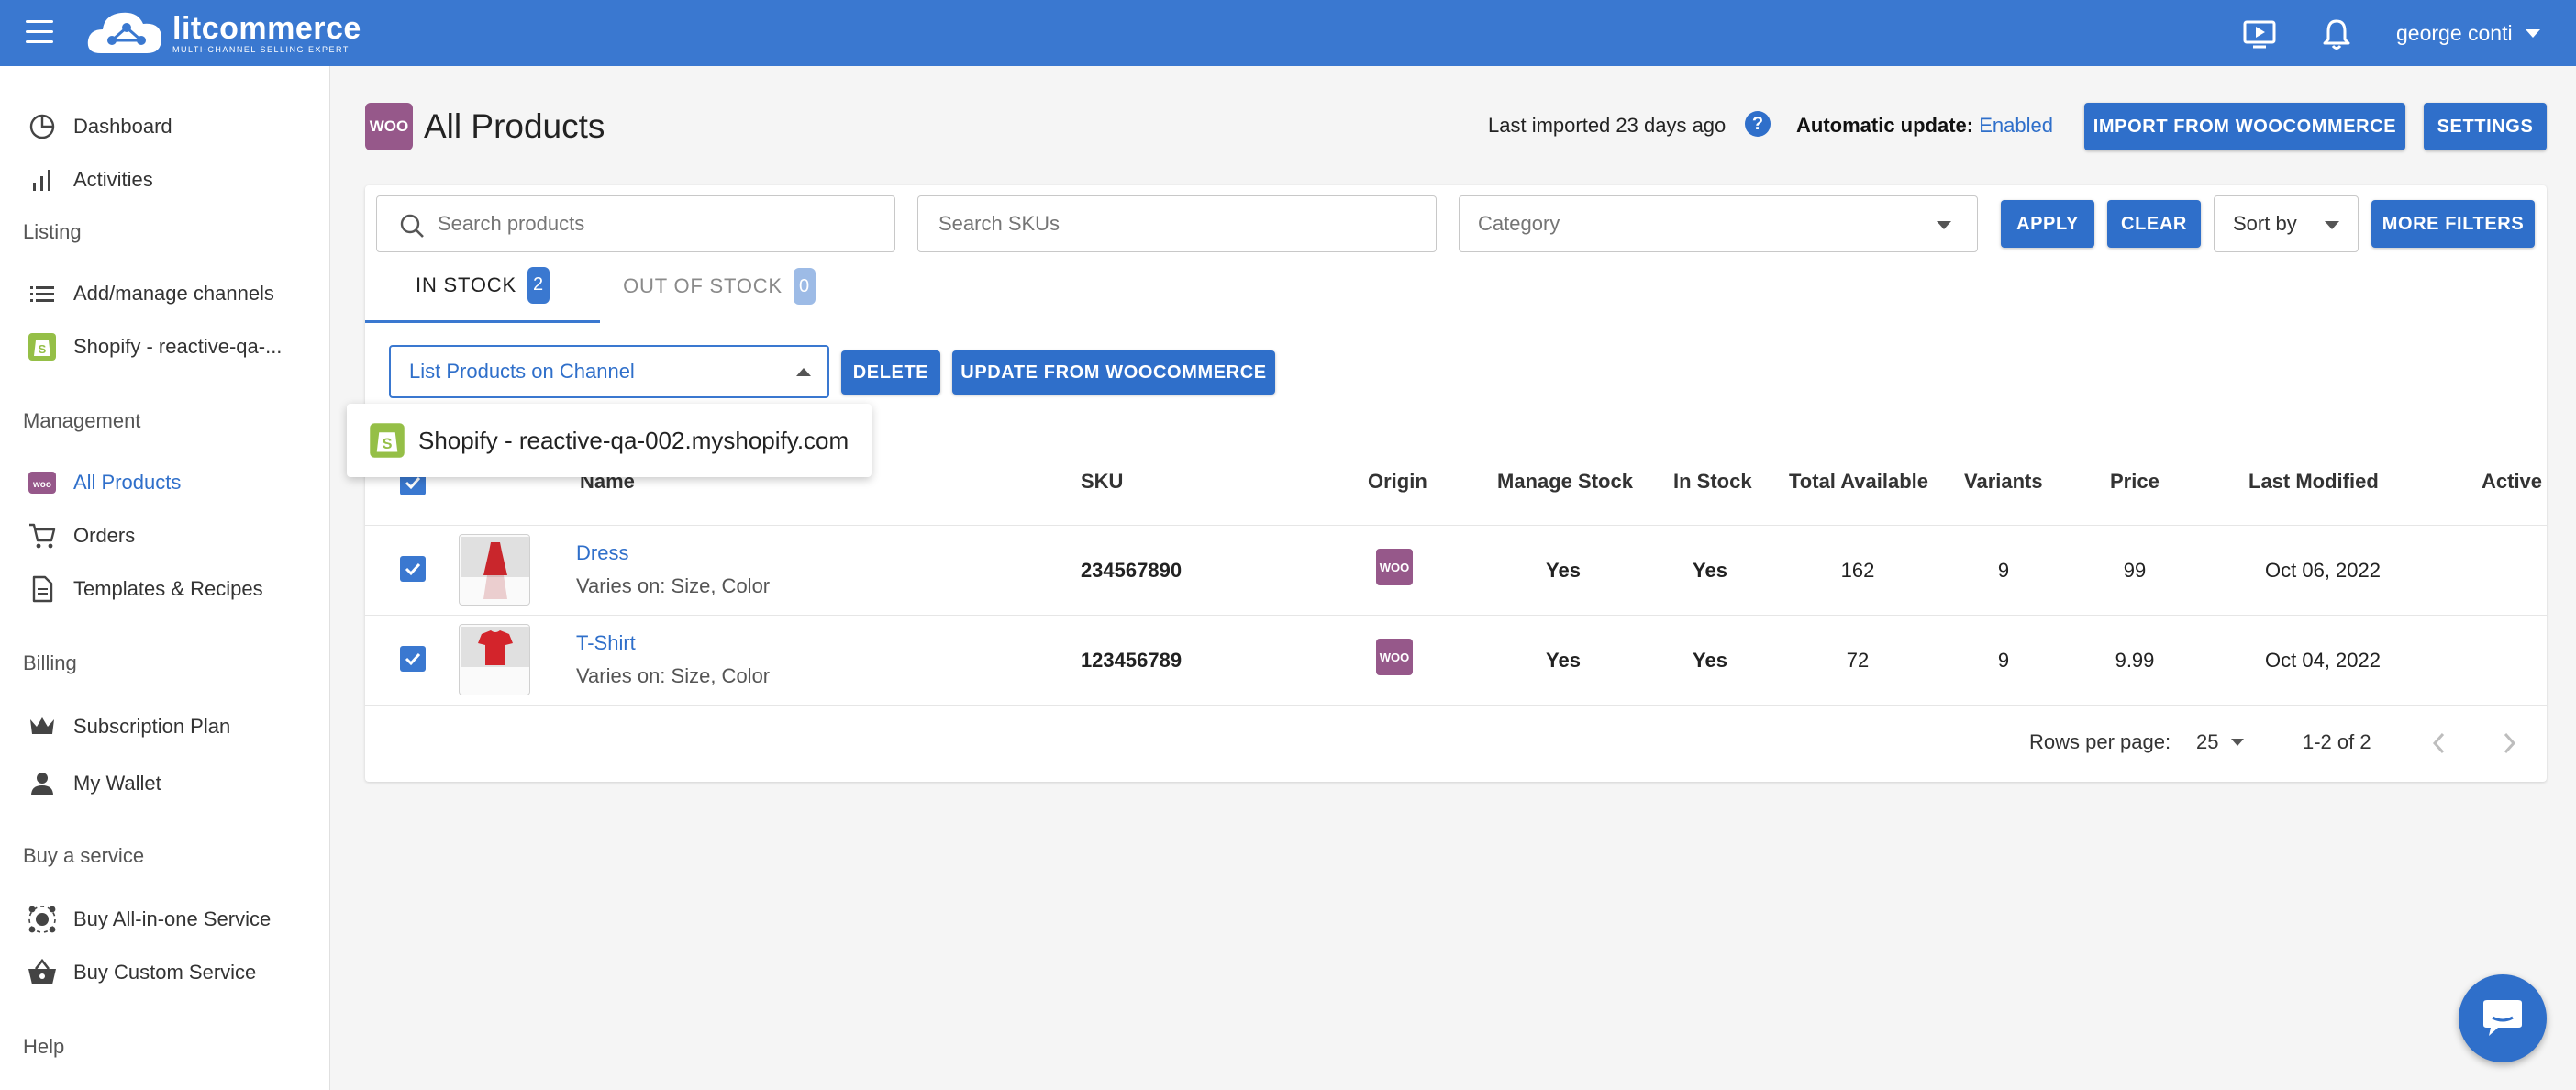 The image size is (2576, 1090). I want to click on product-name-link: Dress, so click(602, 553).